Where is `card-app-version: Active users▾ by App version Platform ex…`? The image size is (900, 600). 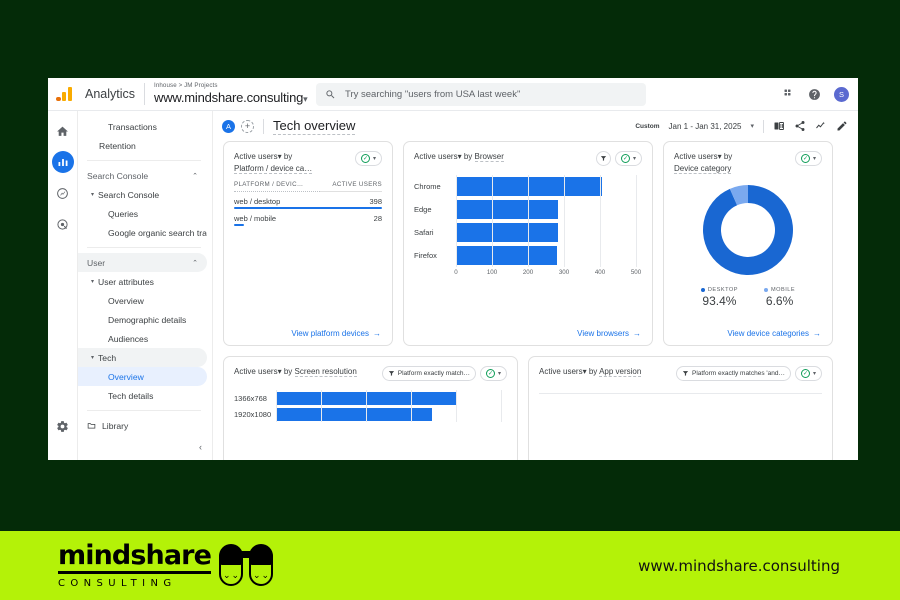 card-app-version: Active users▾ by App version Platform ex… is located at coordinates (680, 408).